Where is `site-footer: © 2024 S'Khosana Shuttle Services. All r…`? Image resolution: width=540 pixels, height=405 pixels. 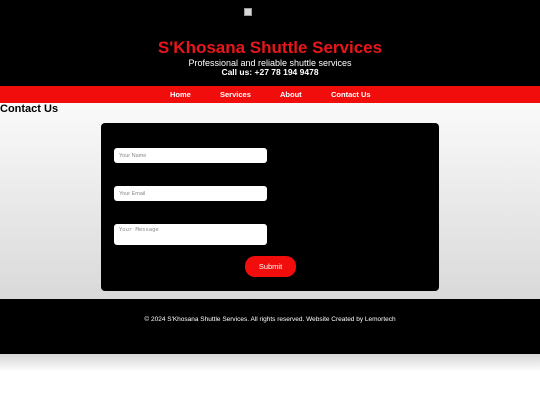
site-footer: © 2024 S'Khosana Shuttle Services. All r… is located at coordinates (270, 326).